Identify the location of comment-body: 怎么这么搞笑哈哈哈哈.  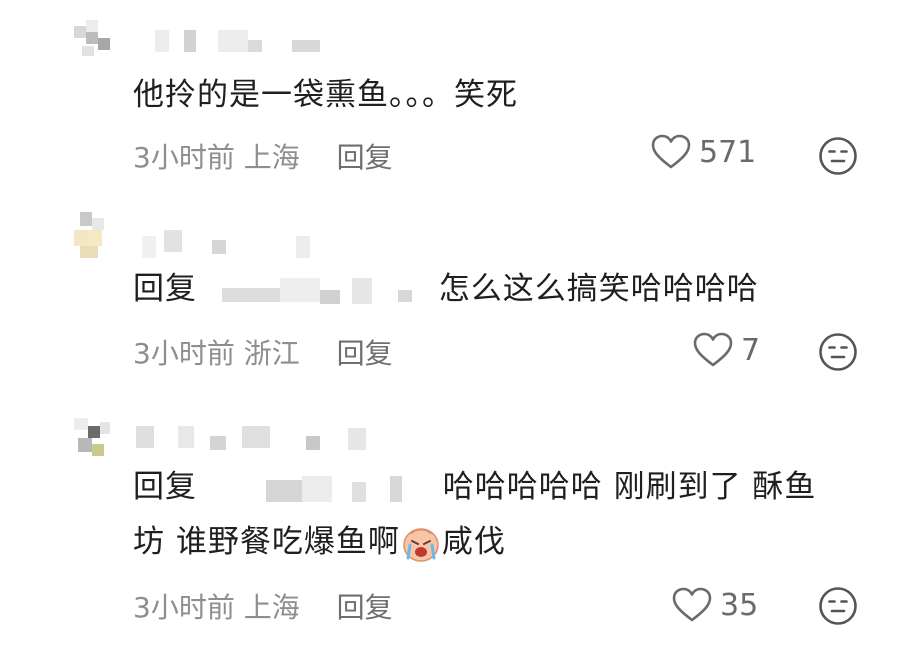
(598, 289).